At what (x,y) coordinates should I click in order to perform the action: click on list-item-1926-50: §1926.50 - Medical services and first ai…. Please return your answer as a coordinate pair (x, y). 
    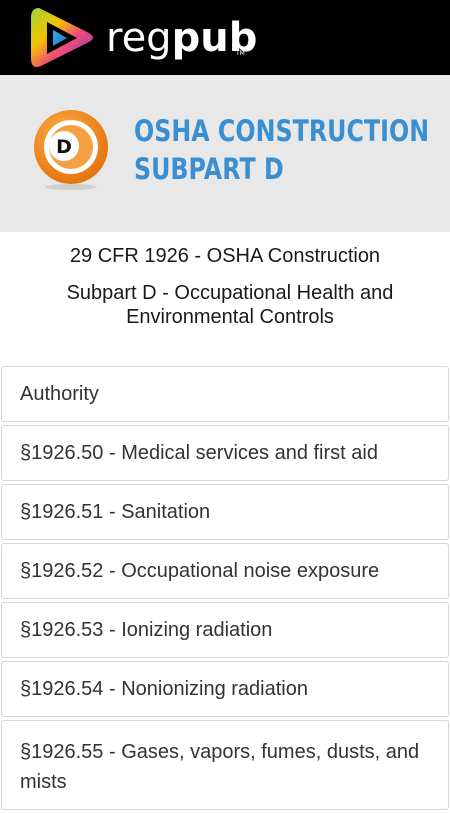
    Looking at the image, I should click on (225, 453).